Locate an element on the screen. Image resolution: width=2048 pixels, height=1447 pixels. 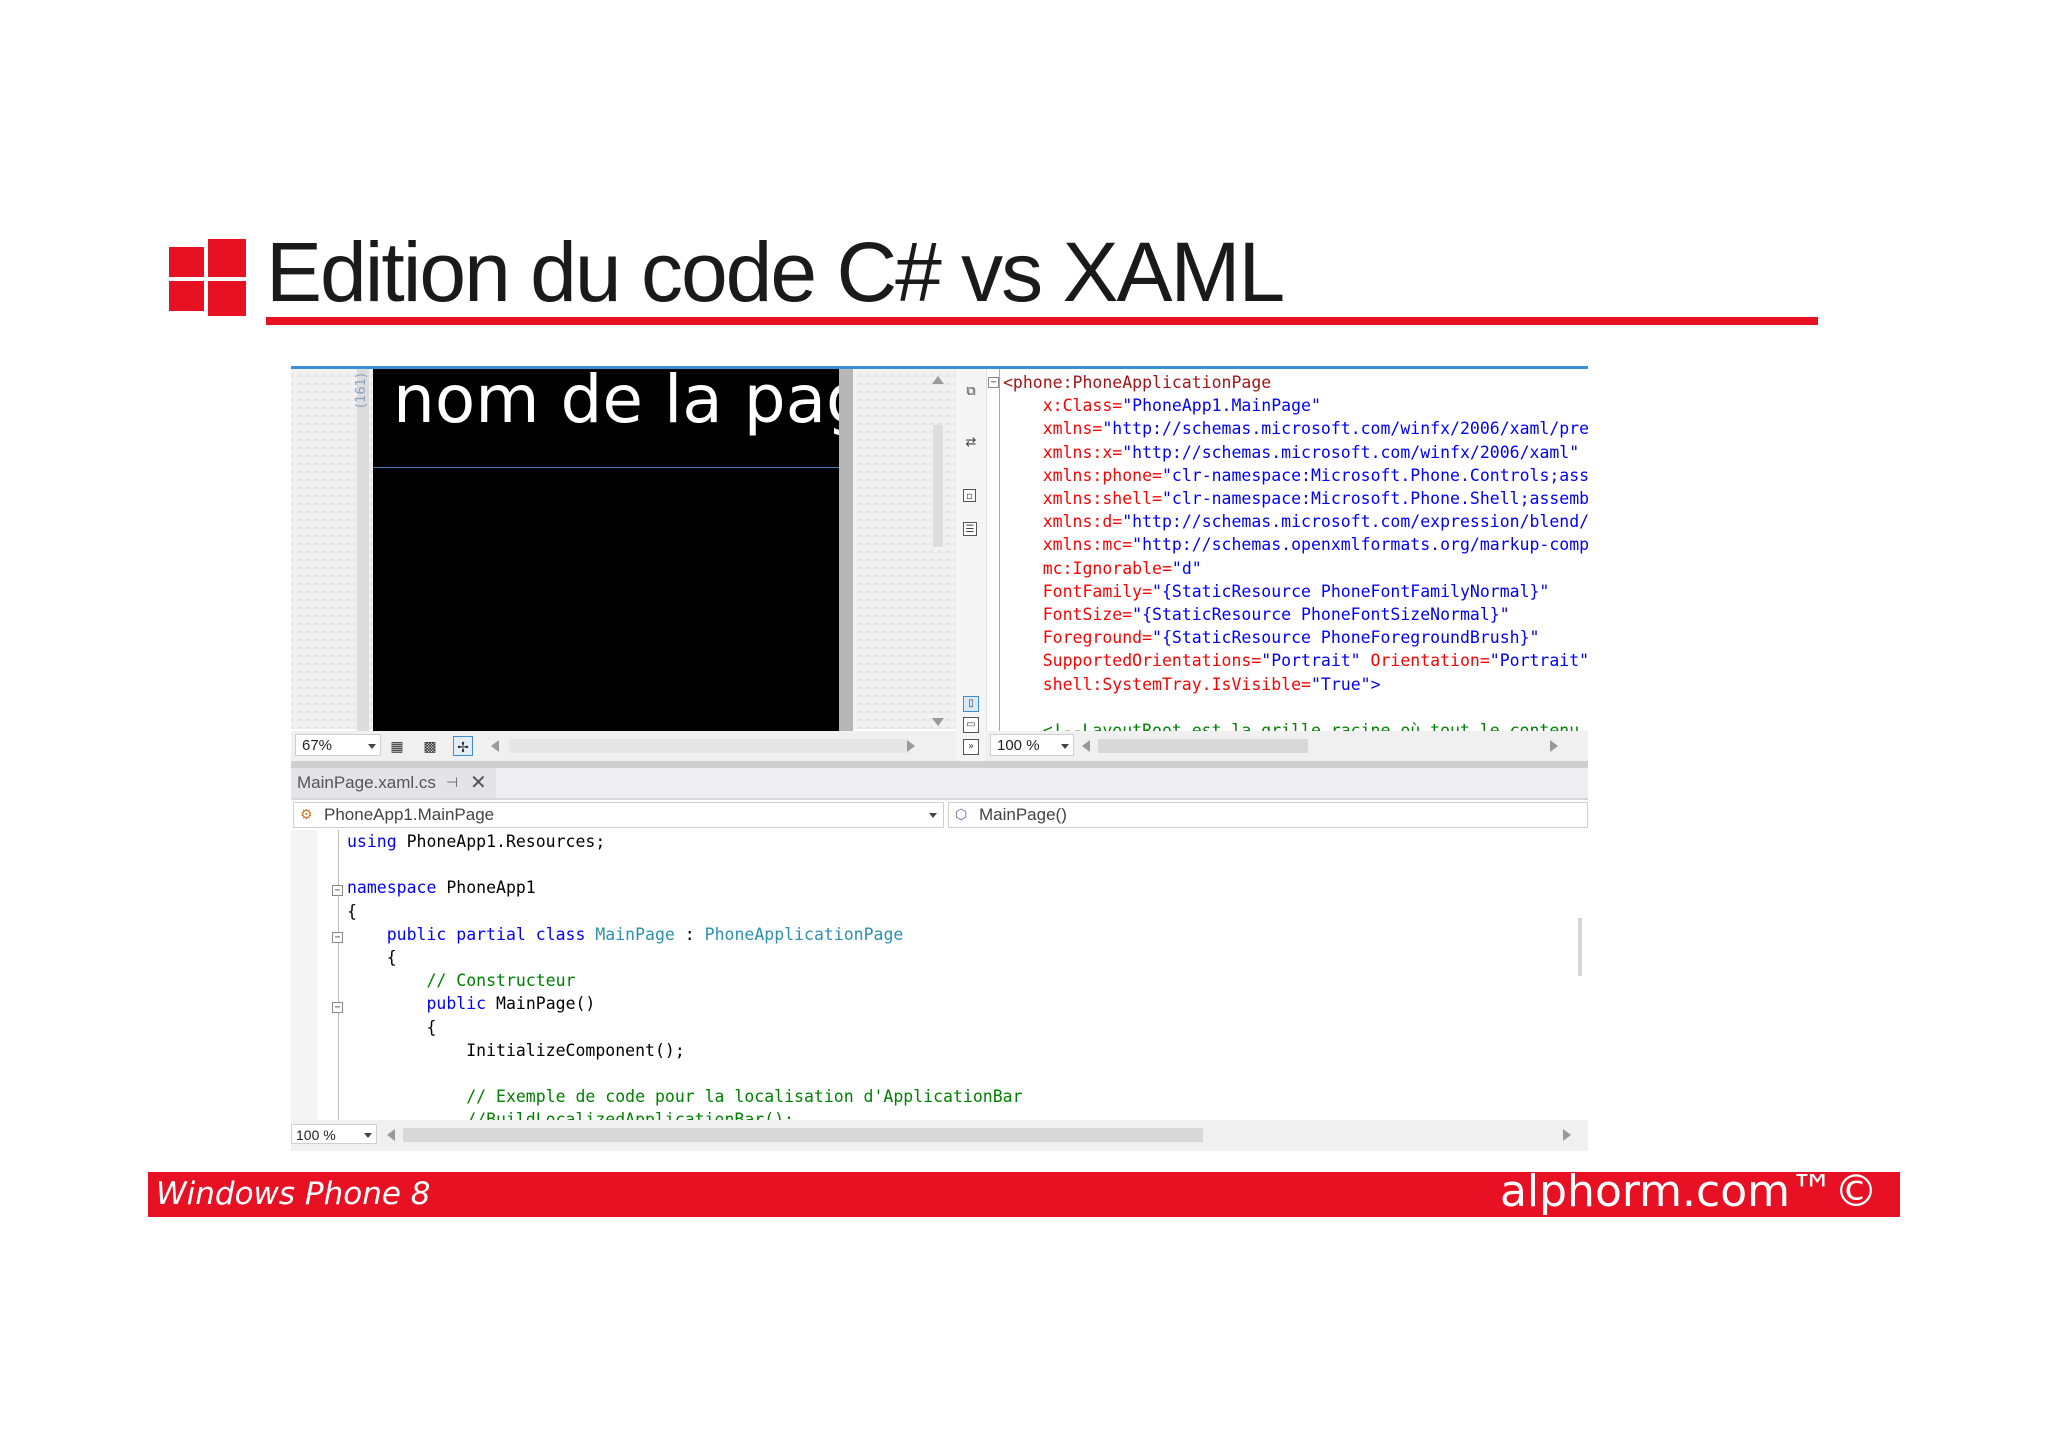
swap-panes-icon: ⇄ is located at coordinates (971, 443).